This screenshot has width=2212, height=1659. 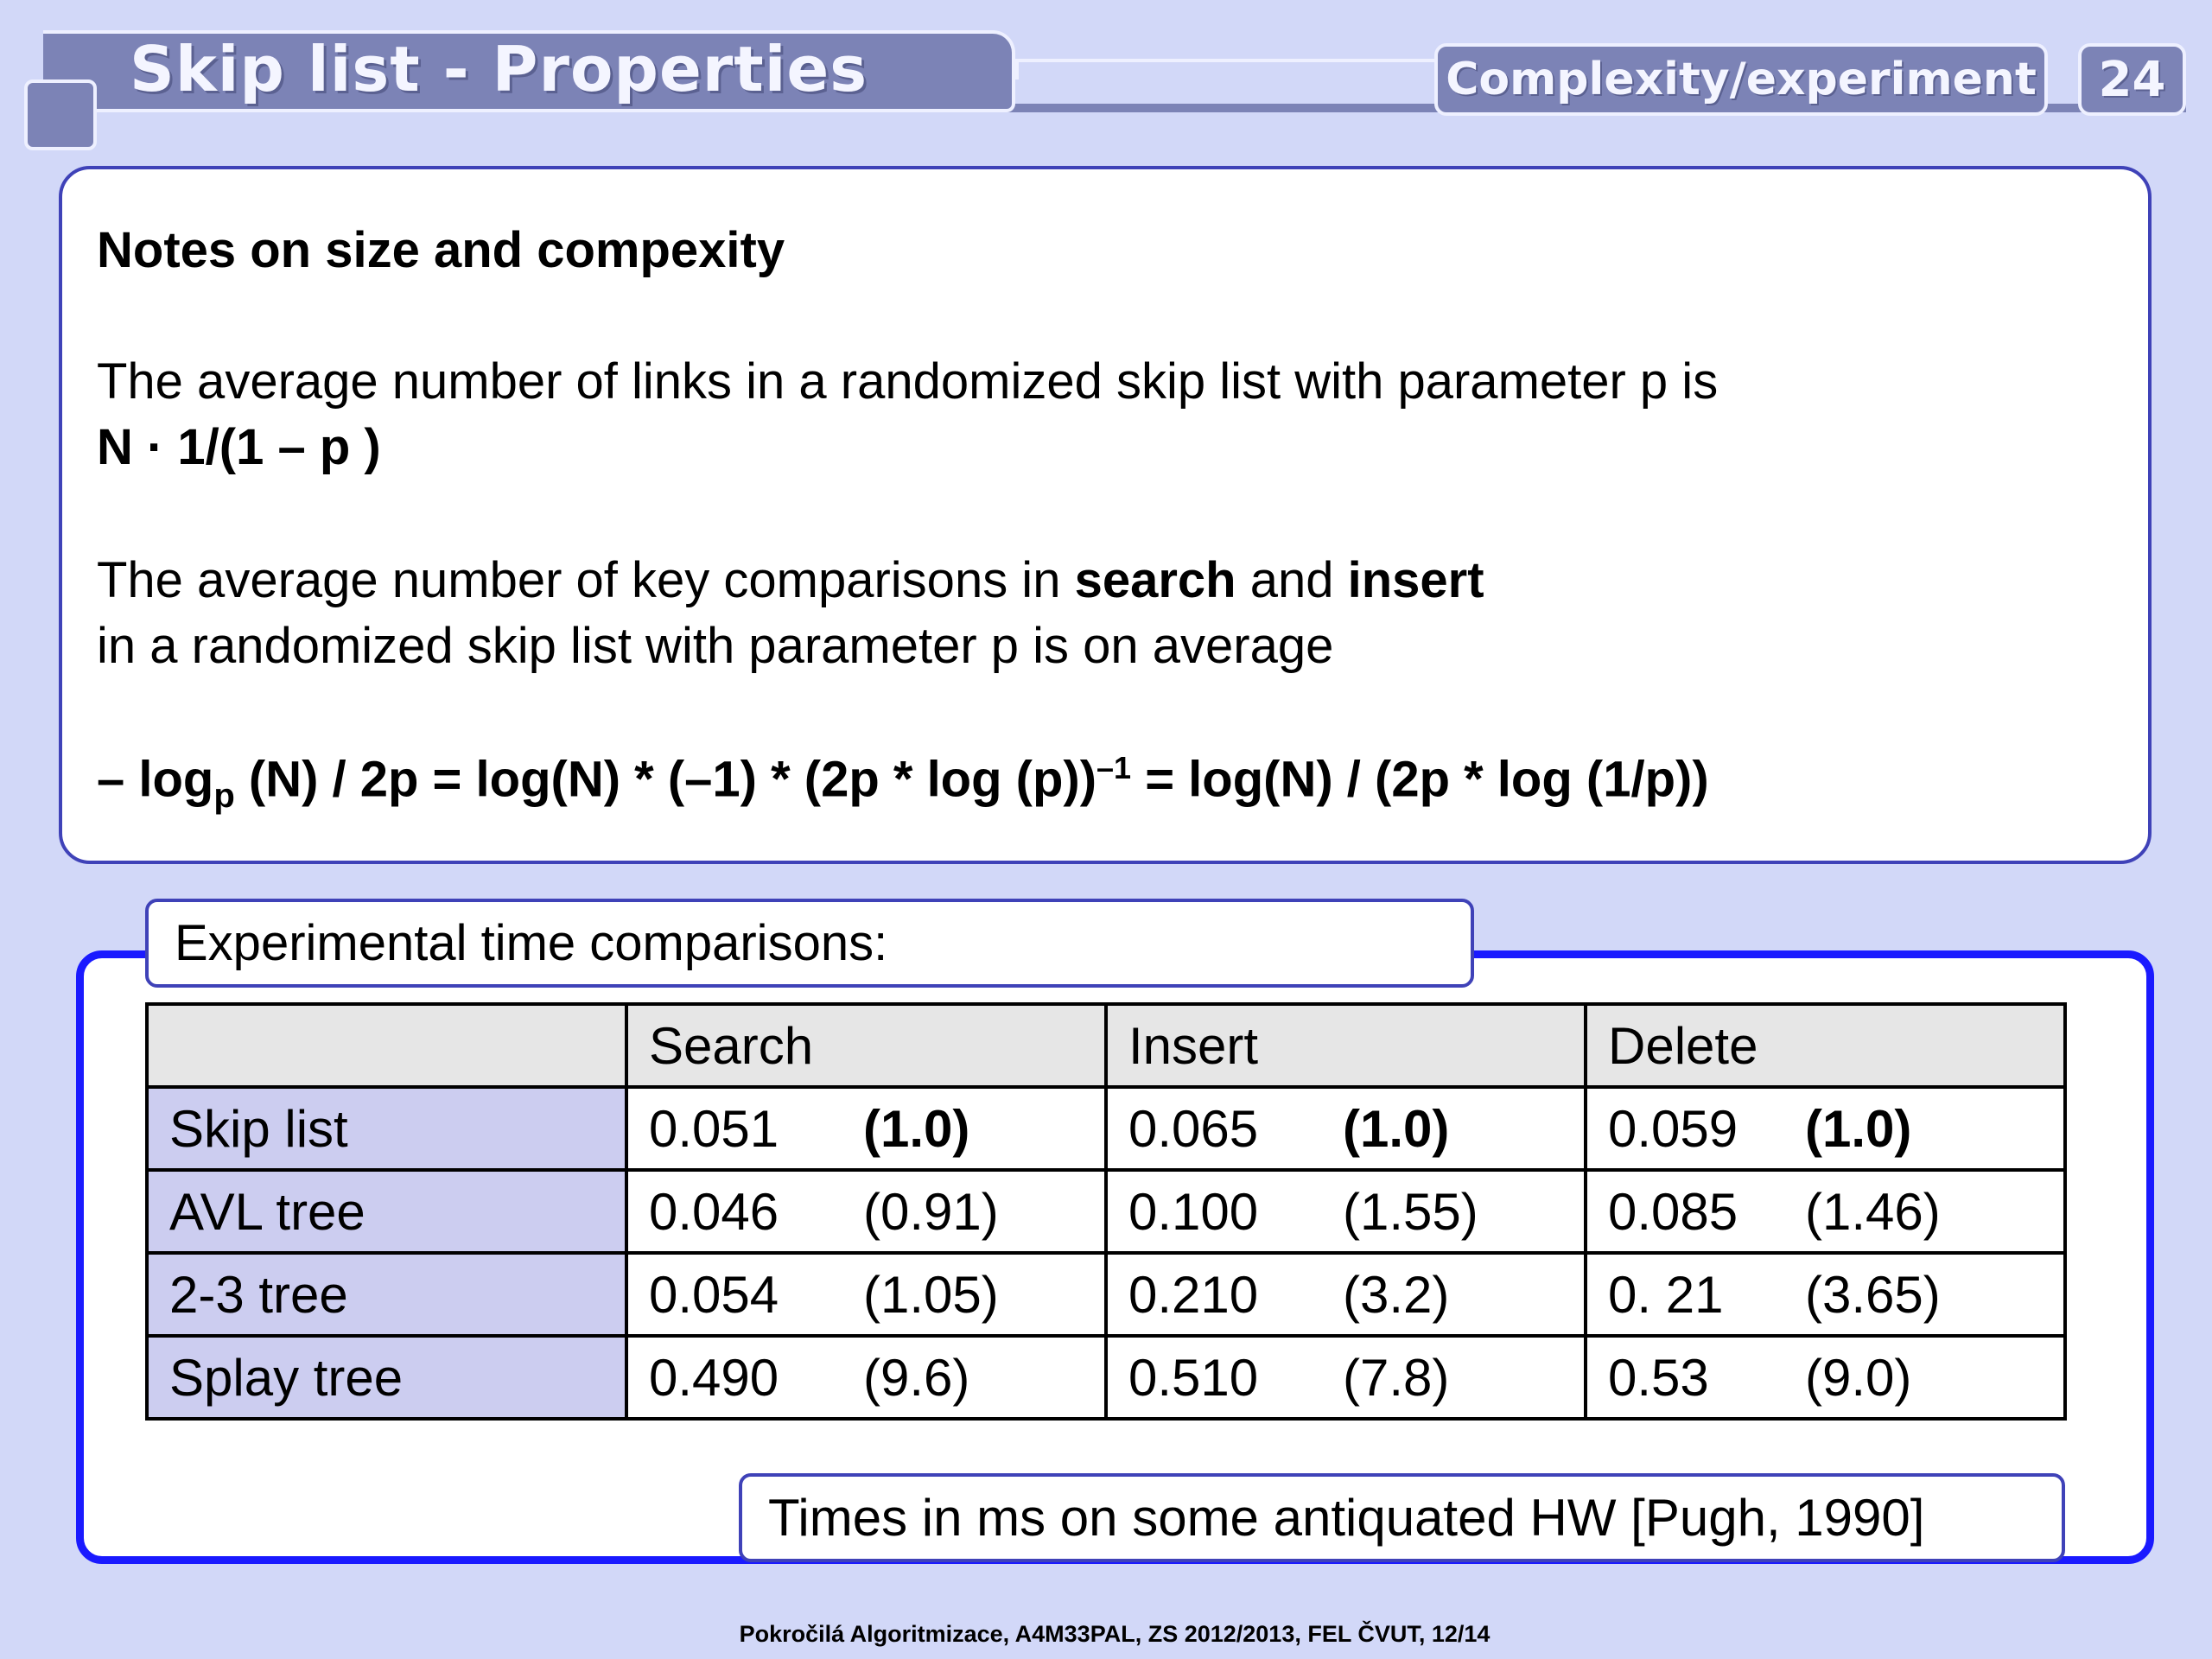 I want to click on insert-keyword: insert, so click(x=1415, y=580).